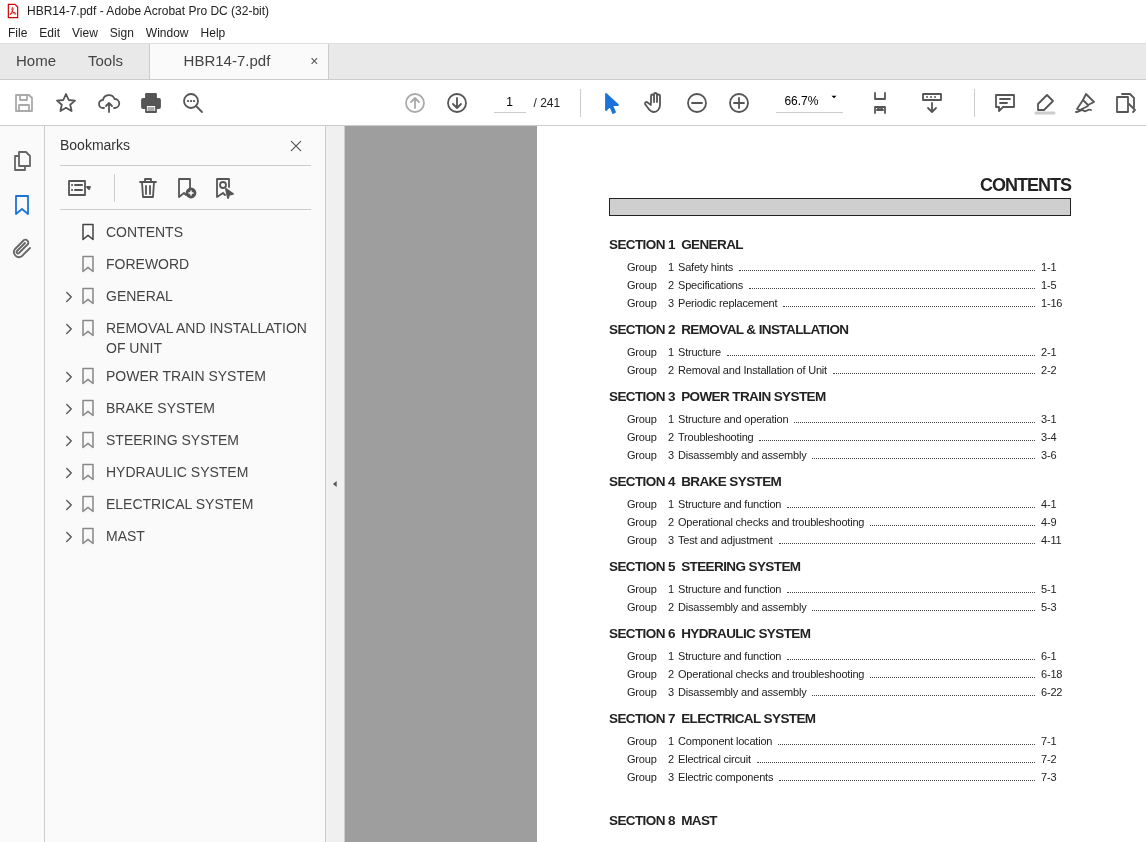 The image size is (1146, 842). What do you see at coordinates (22, 249) in the screenshot?
I see `paperclip-icon` at bounding box center [22, 249].